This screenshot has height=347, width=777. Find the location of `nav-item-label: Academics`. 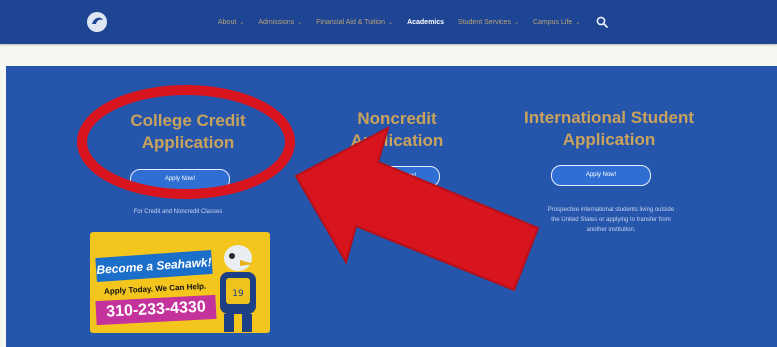

nav-item-label: Academics is located at coordinates (426, 22).